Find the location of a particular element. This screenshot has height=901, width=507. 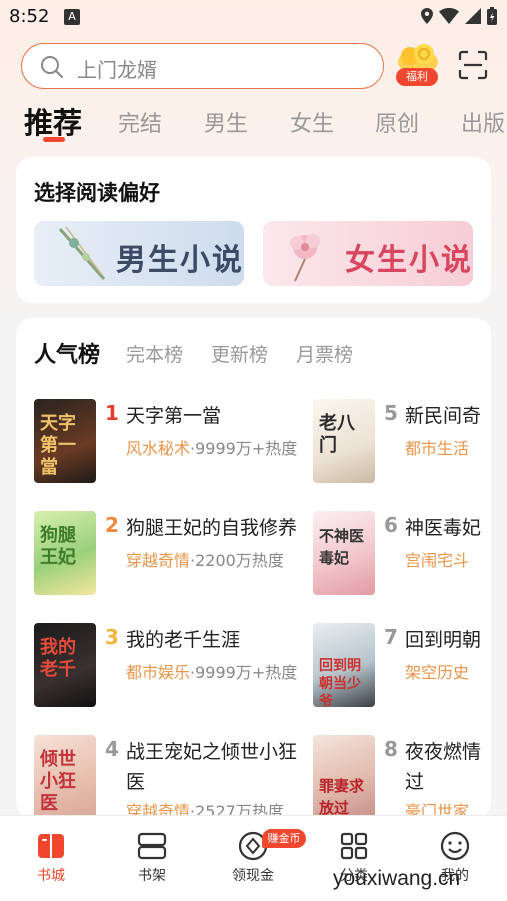

bookshelf-icon is located at coordinates (152, 846).